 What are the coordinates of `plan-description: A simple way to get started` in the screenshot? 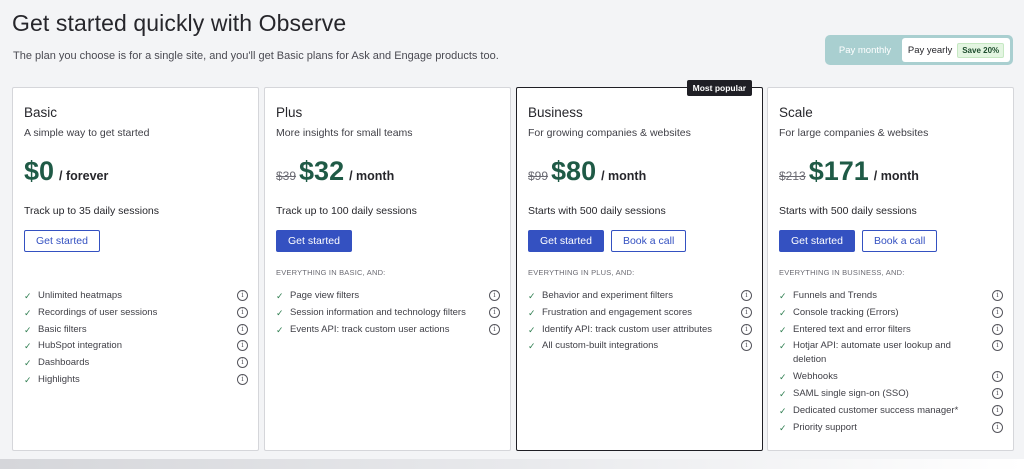 It's located at (87, 133).